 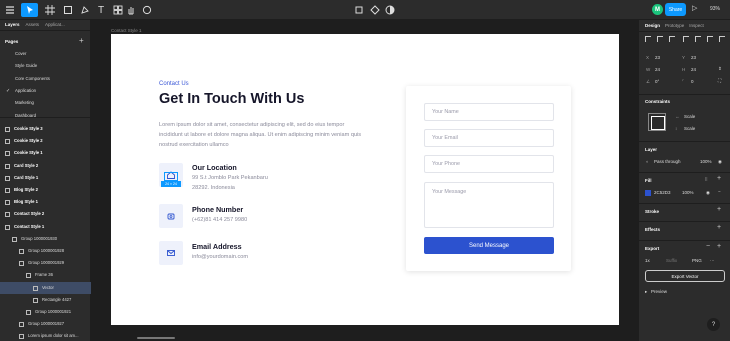 I want to click on corner-radius-icon: ⌜, so click(x=683, y=81).